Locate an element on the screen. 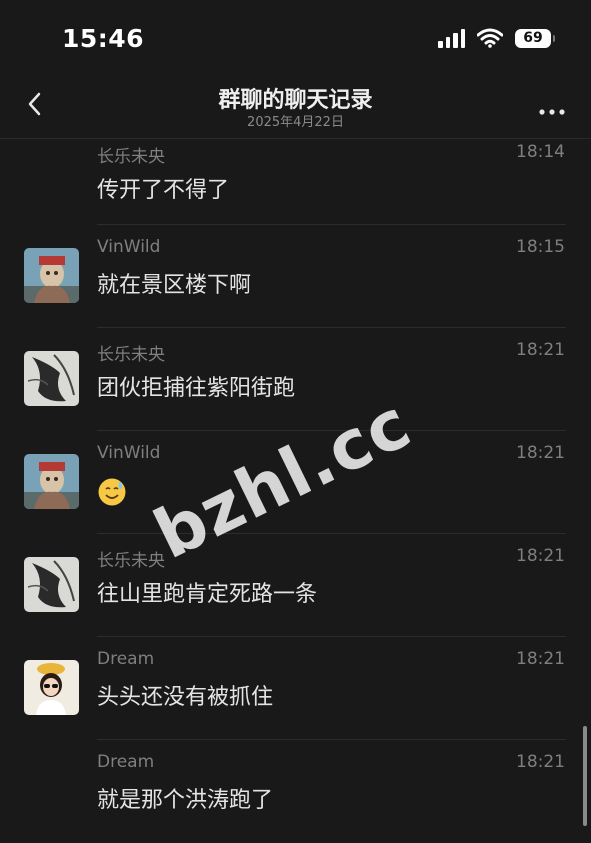  sweat-smile-emoji-icon is located at coordinates (112, 492).